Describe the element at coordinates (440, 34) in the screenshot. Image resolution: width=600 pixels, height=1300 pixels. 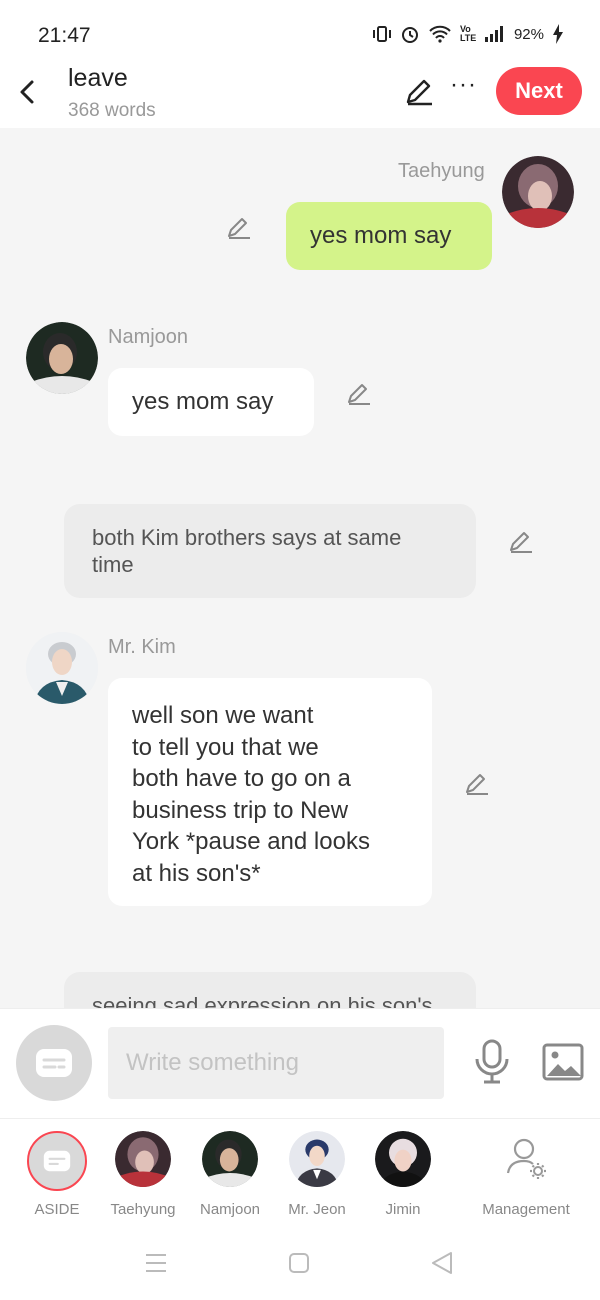
I see `wifi-icon` at that location.